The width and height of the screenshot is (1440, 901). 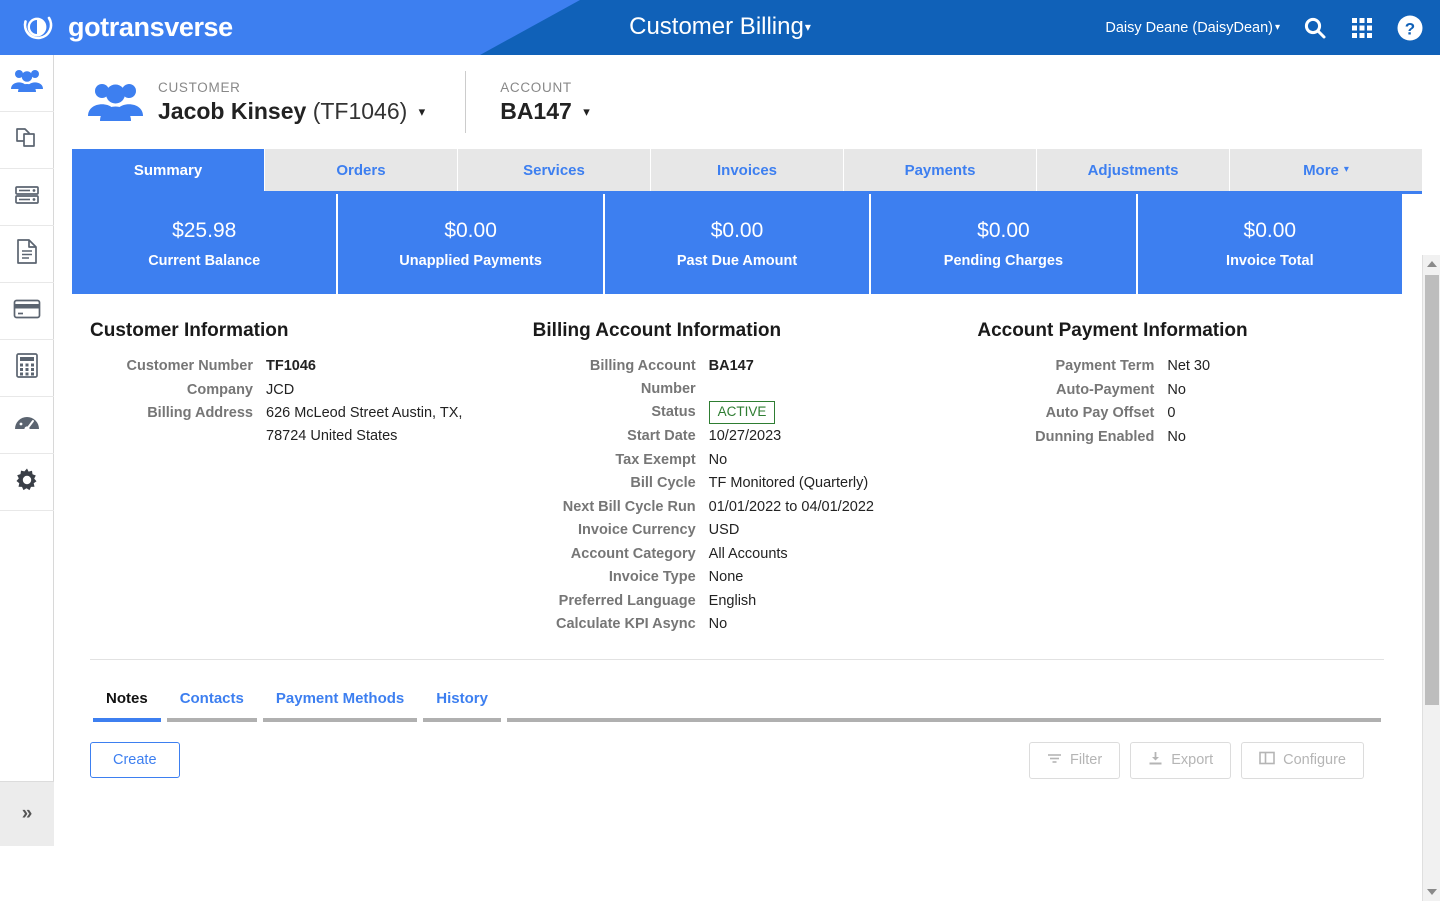 What do you see at coordinates (1171, 413) in the screenshot?
I see `info-value: 0` at bounding box center [1171, 413].